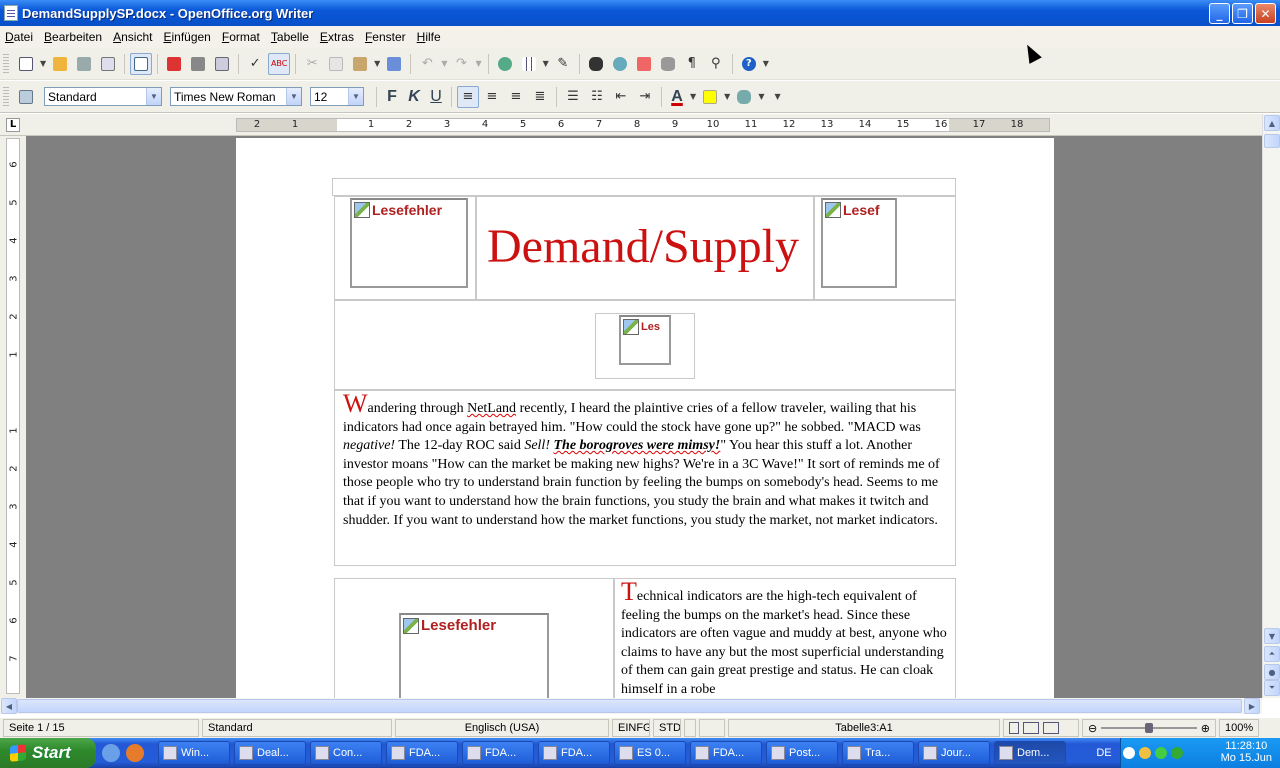 Image resolution: width=1280 pixels, height=768 pixels. What do you see at coordinates (360, 64) in the screenshot?
I see `paste-icon` at bounding box center [360, 64].